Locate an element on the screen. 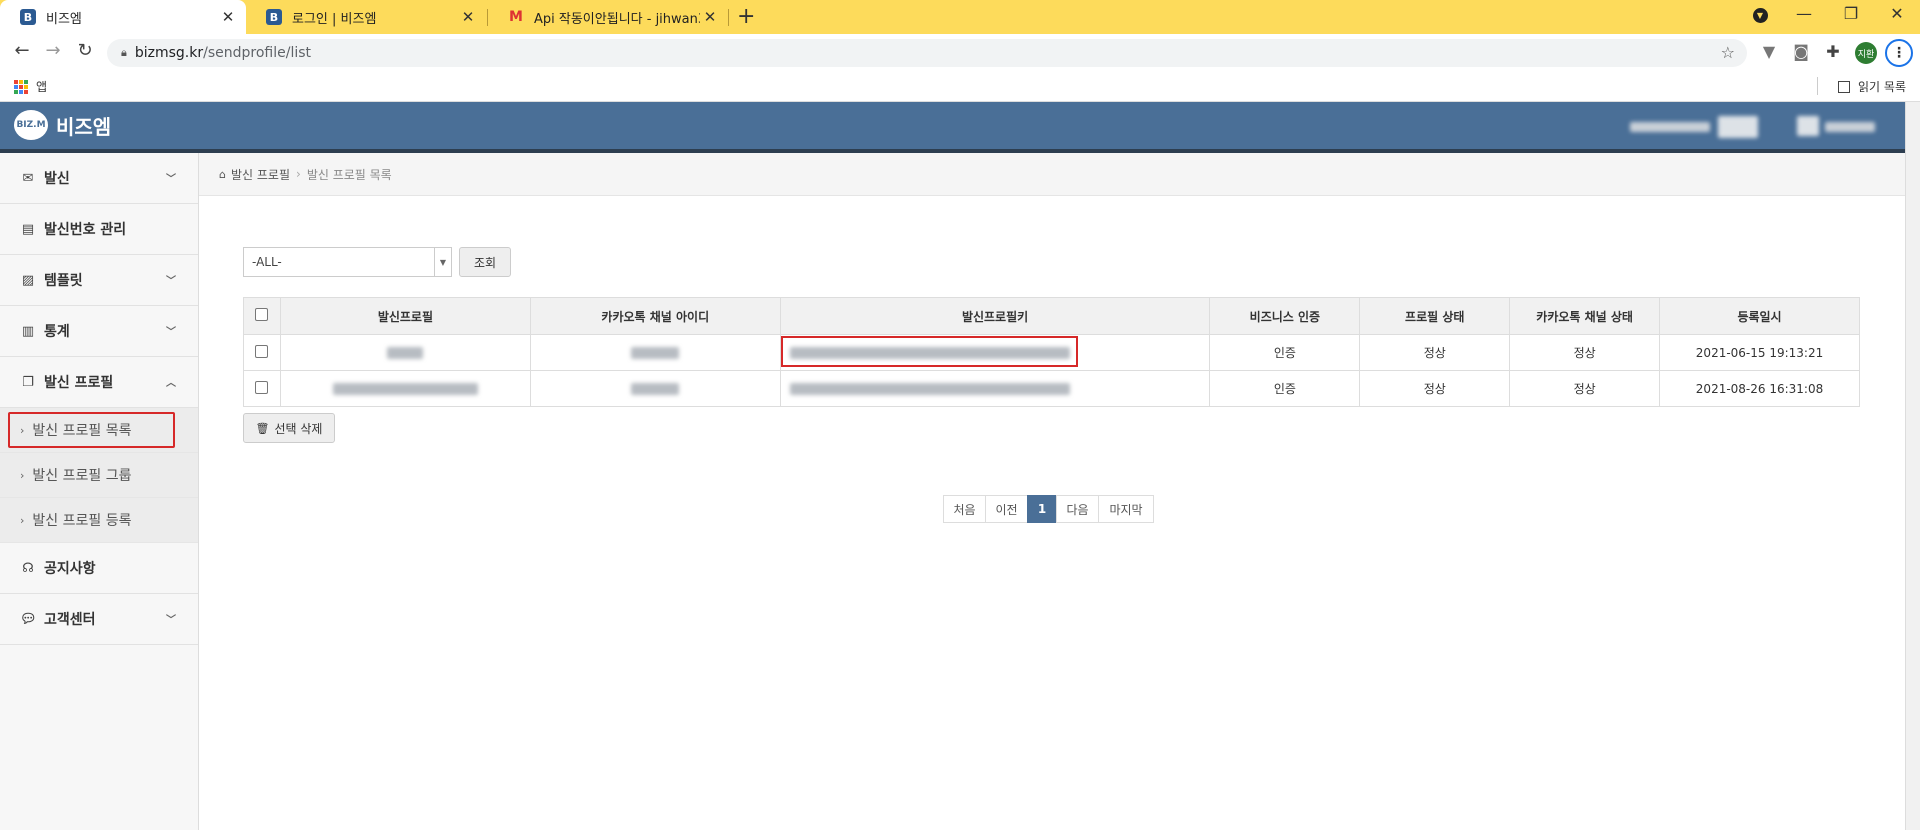 This screenshot has height=830, width=1920. reading-list-icon is located at coordinates (1844, 86).